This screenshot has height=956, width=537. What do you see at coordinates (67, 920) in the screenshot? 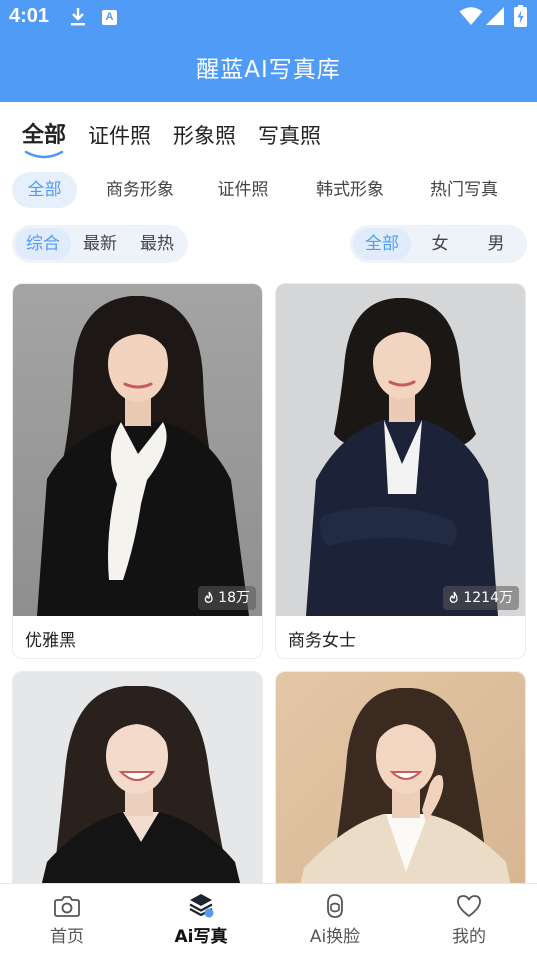
I see `nav-home: 首页` at bounding box center [67, 920].